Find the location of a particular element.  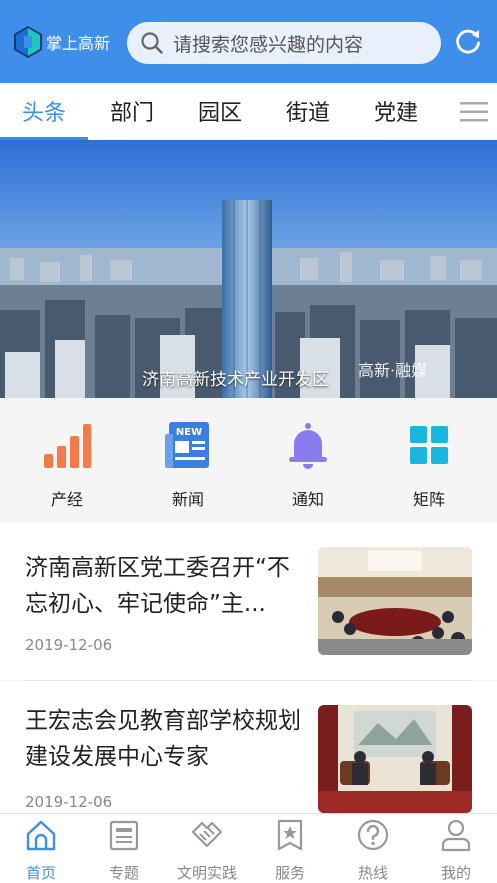

nav-label: 我的 is located at coordinates (455, 873).